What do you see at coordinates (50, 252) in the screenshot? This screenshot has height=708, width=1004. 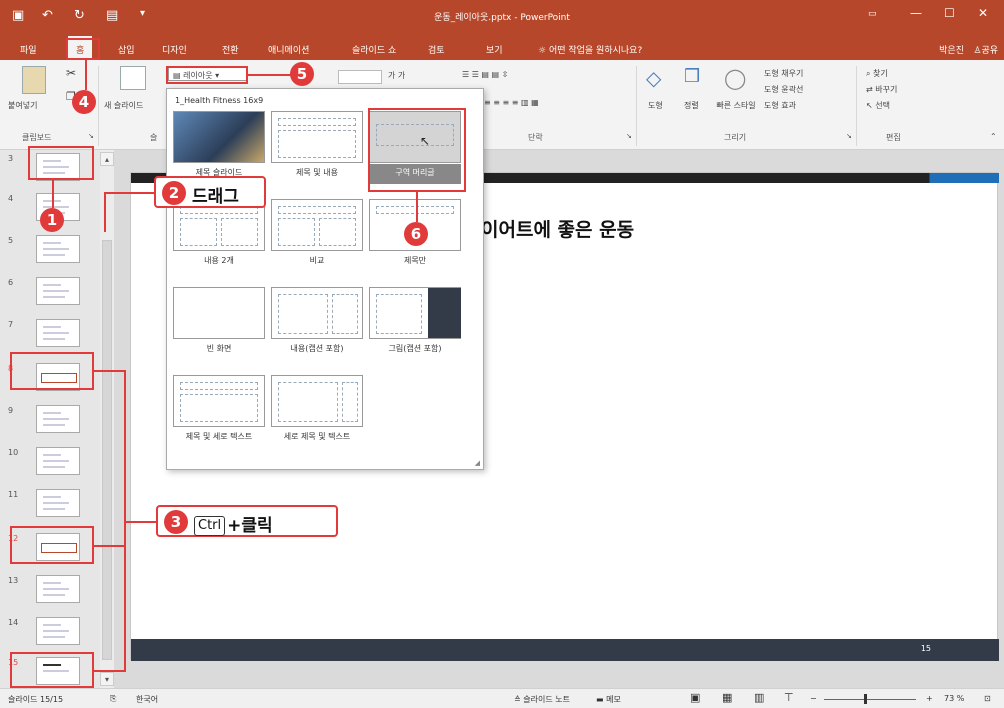 I see `slide-thumb-5: 5` at bounding box center [50, 252].